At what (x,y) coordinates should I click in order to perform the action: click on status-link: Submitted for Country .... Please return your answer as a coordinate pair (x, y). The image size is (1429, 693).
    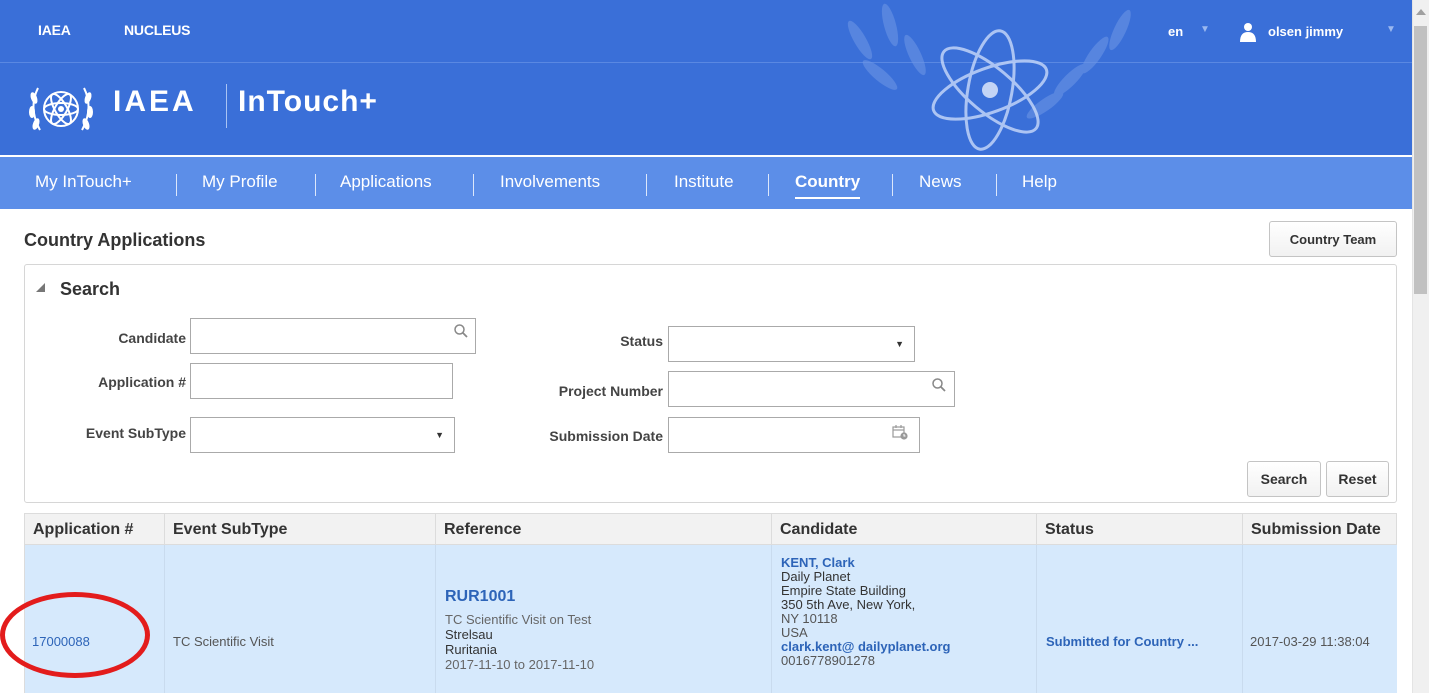
    Looking at the image, I should click on (1122, 641).